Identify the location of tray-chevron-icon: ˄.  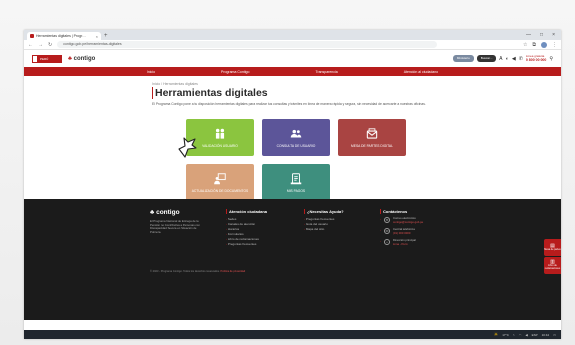
(514, 335).